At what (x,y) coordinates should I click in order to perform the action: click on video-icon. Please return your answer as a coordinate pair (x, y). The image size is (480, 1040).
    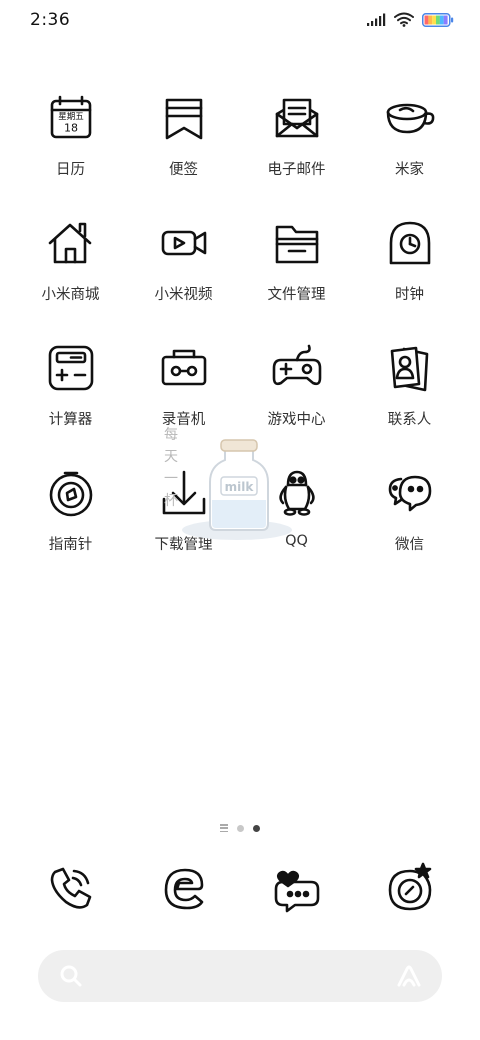
    Looking at the image, I should click on (184, 243).